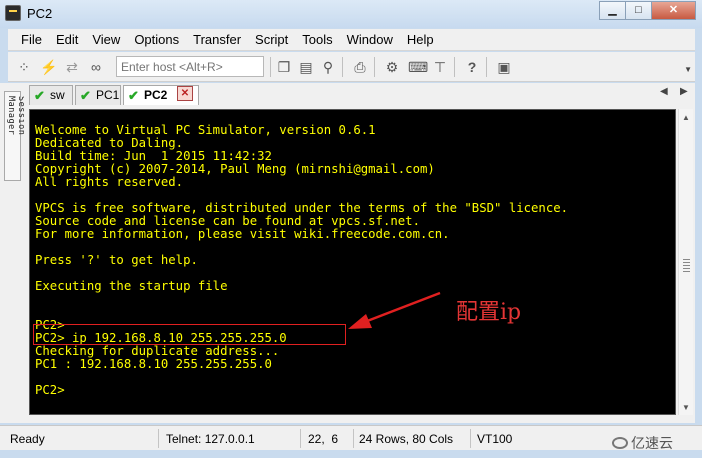  I want to click on window-controls: ▁ □ ✕, so click(647, 10).